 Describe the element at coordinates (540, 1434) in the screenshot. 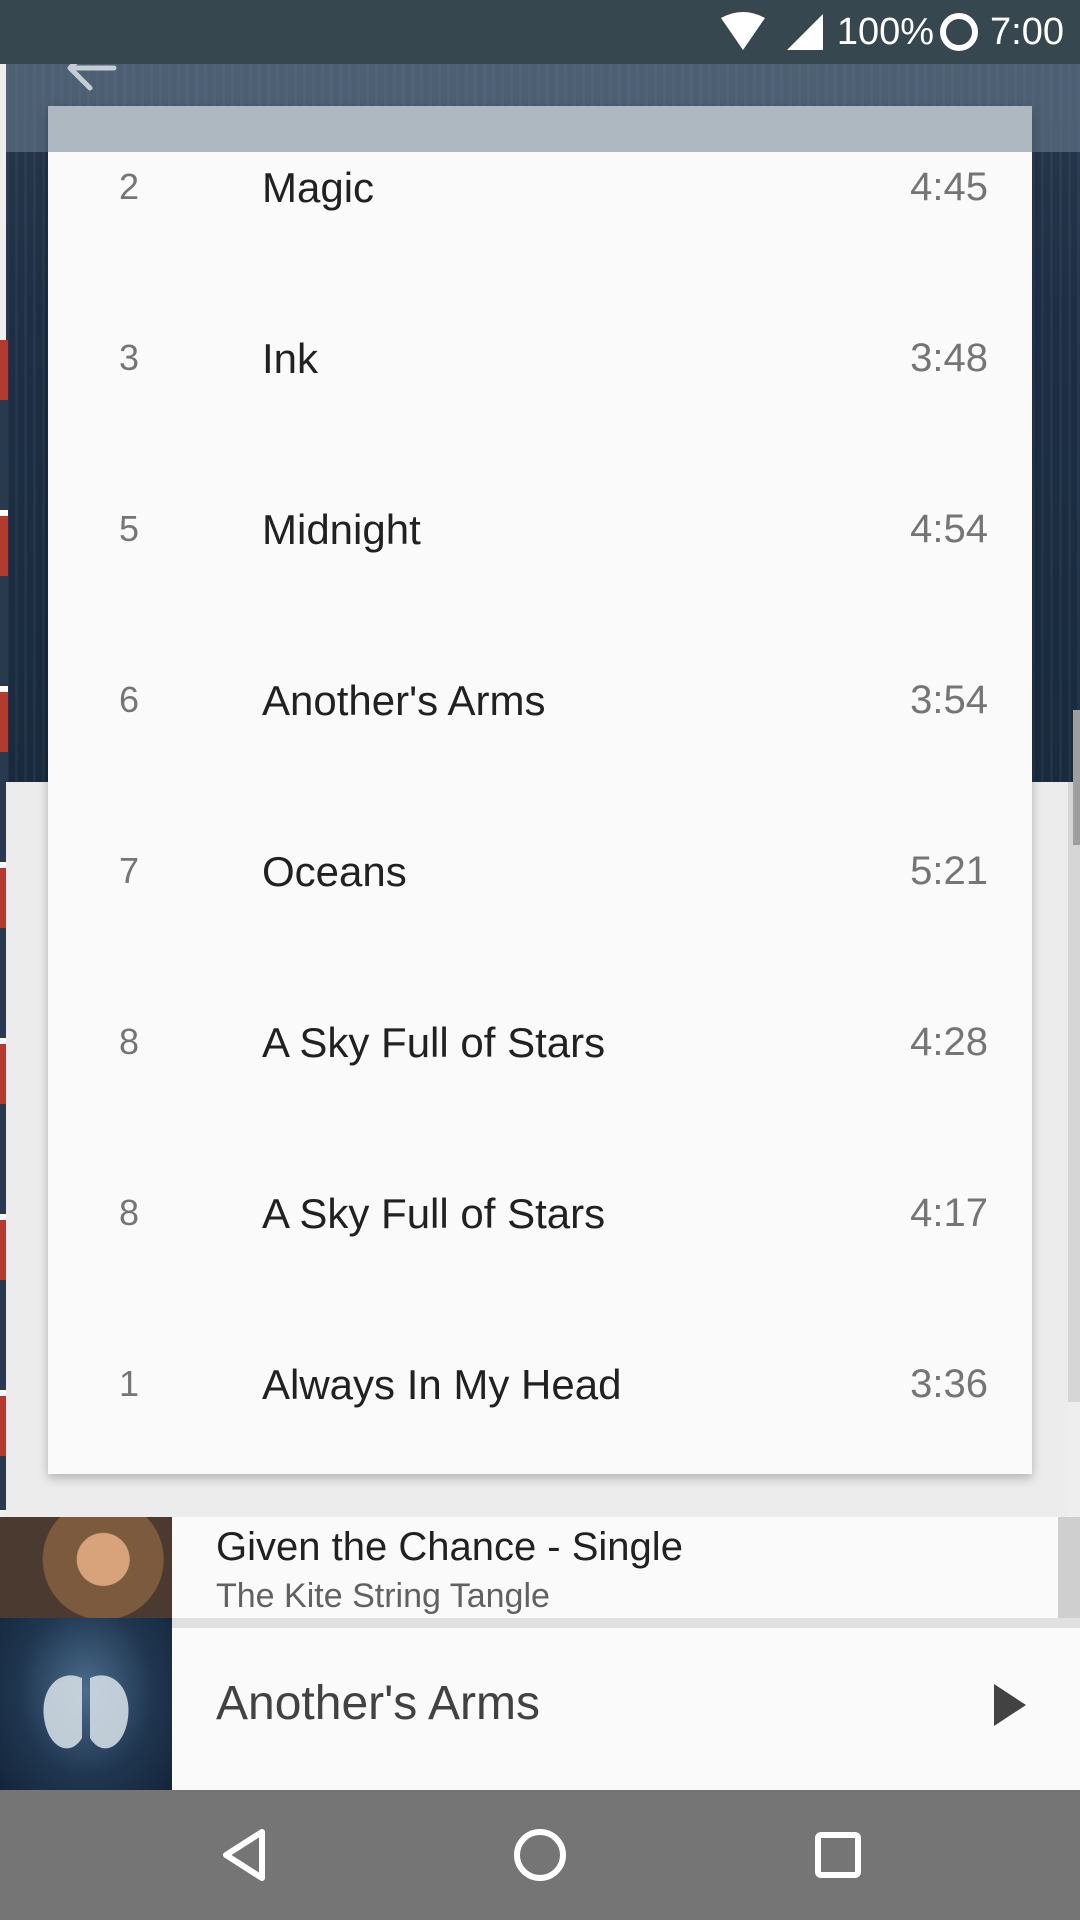

I see `track-row: 1 Always In My Head 3:36` at that location.